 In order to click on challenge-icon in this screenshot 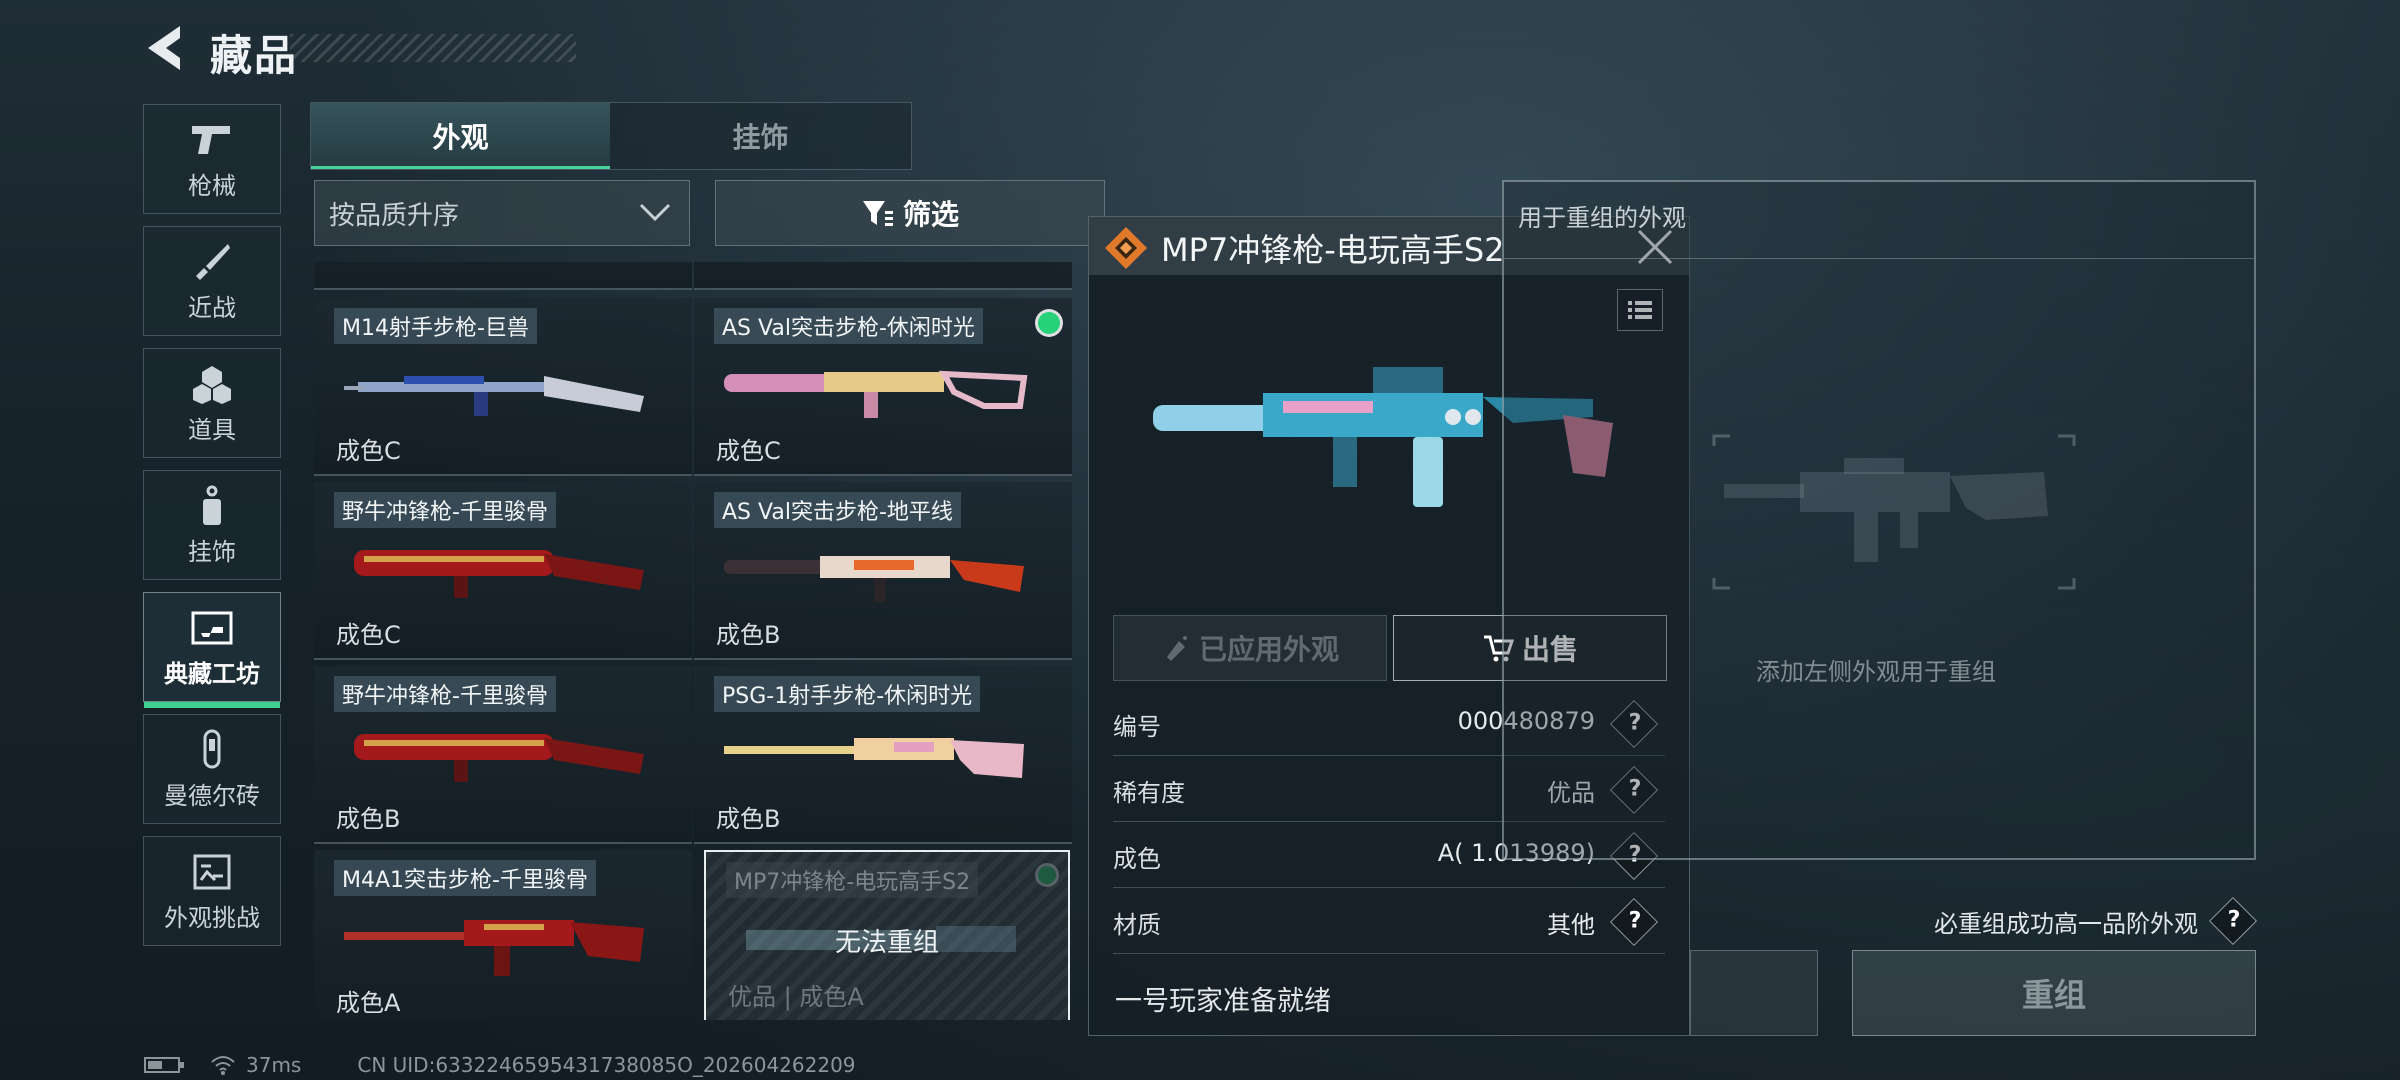, I will do `click(212, 872)`.